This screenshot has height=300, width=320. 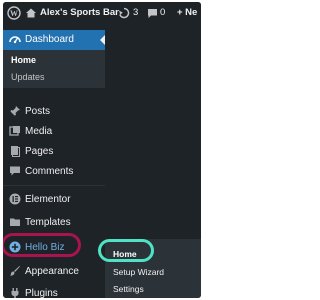 I want to click on menu-item-appearance: Appearance, so click(x=54, y=271).